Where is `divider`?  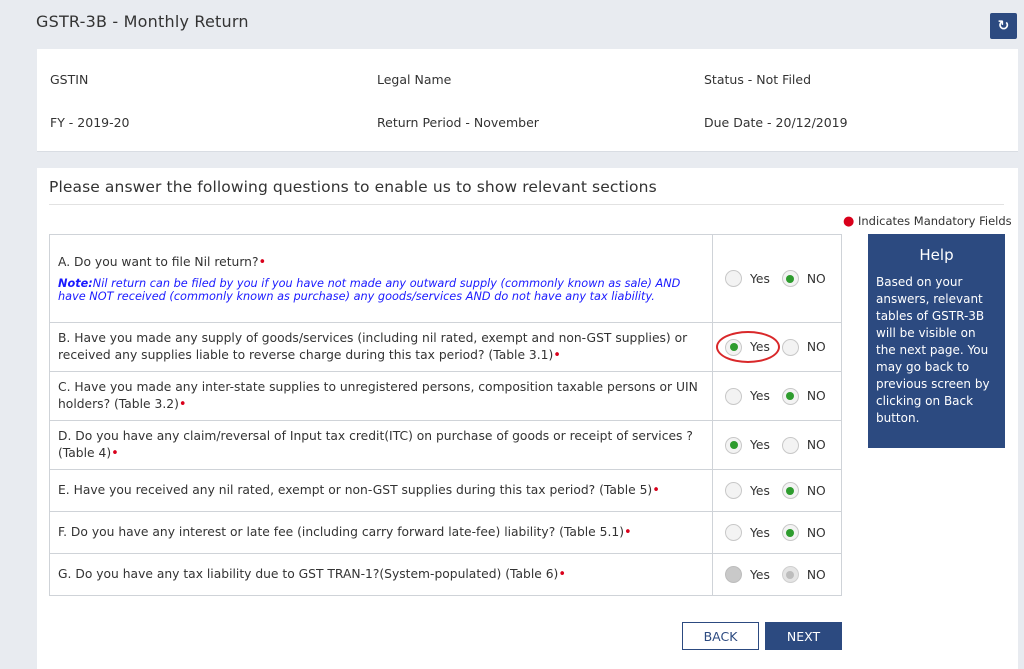 divider is located at coordinates (526, 204).